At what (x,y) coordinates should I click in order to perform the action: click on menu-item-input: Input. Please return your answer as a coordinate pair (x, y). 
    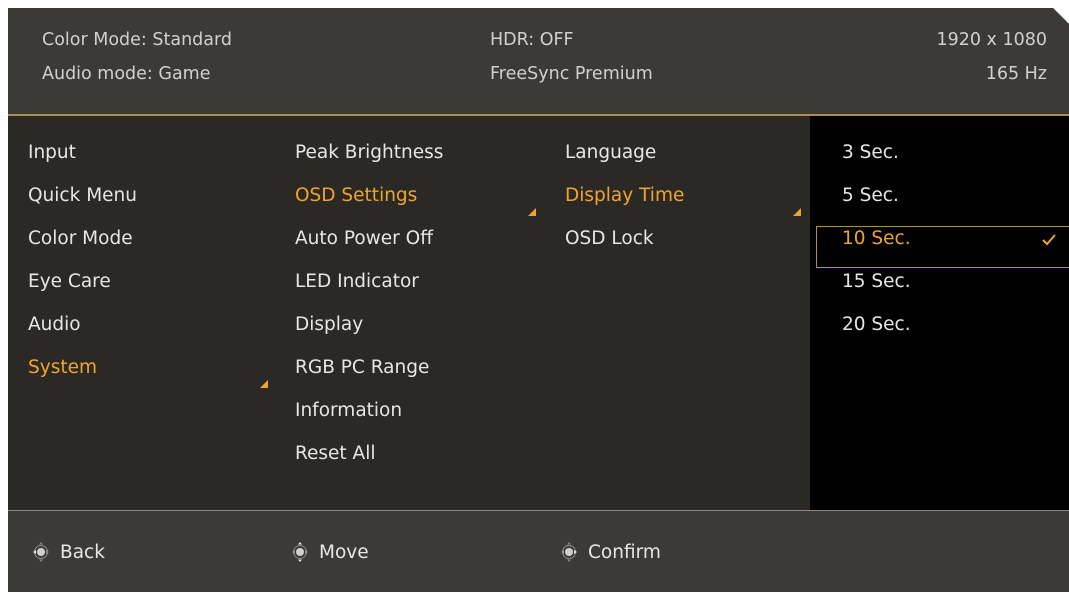
    Looking at the image, I should click on (52, 153).